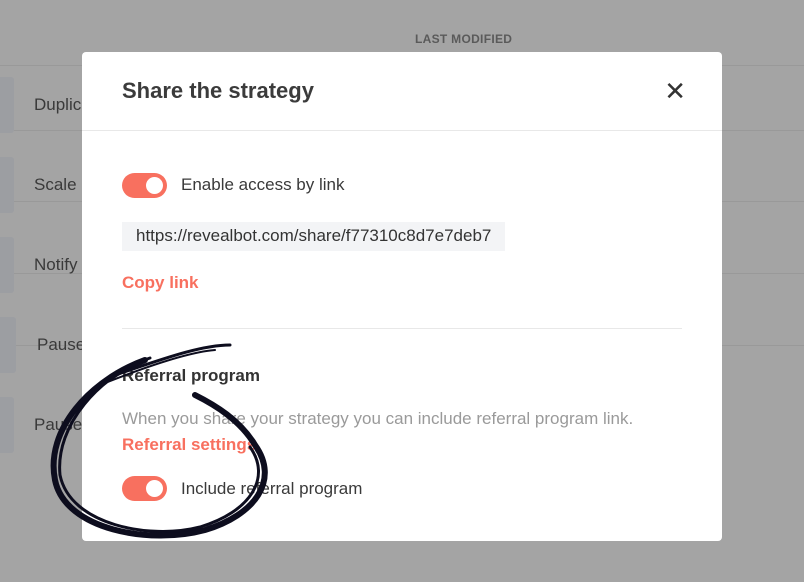 The image size is (804, 582). Describe the element at coordinates (675, 91) in the screenshot. I see `close-icon: ✕` at that location.